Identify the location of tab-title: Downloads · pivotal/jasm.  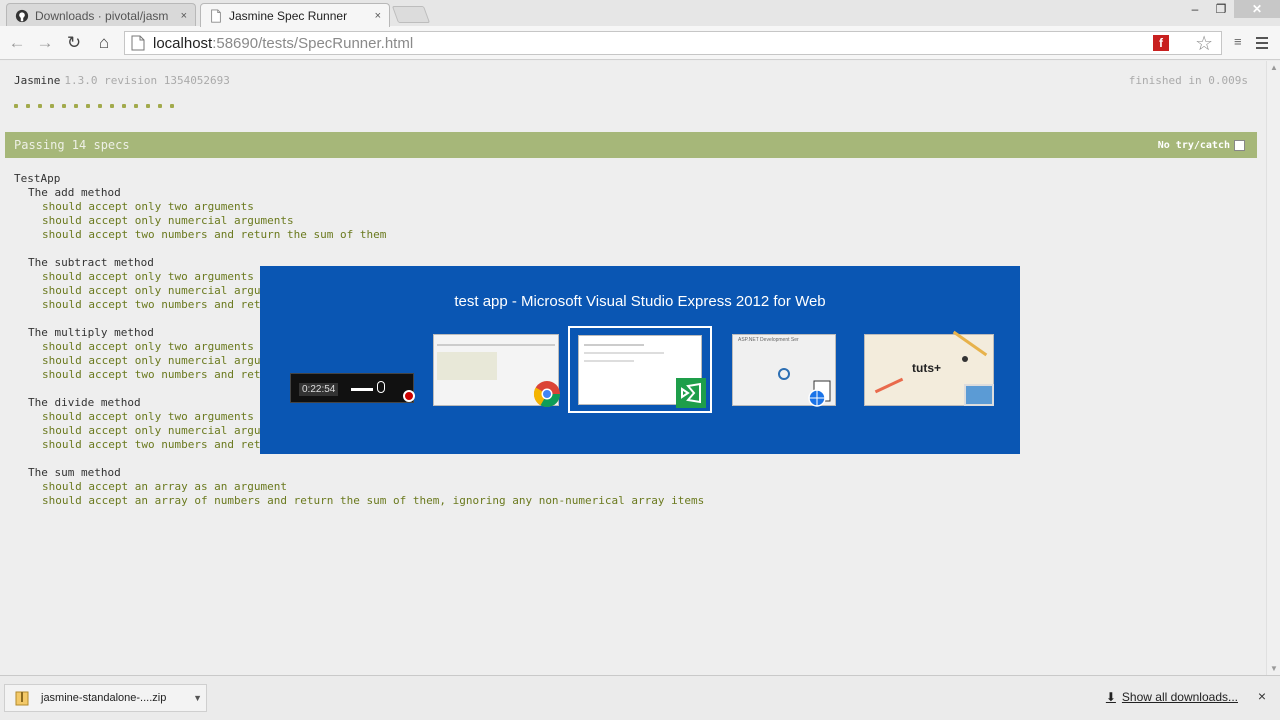
(102, 15).